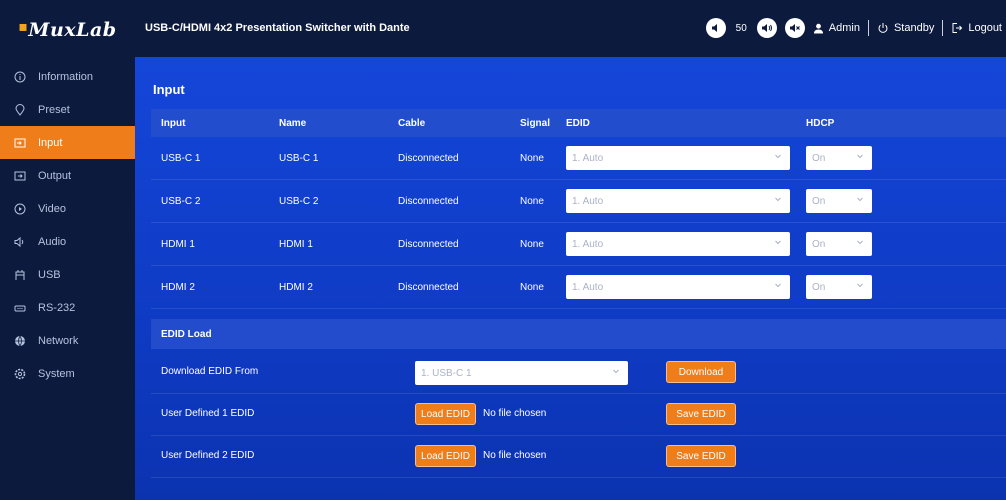 The image size is (1006, 500). I want to click on mute-button, so click(794, 28).